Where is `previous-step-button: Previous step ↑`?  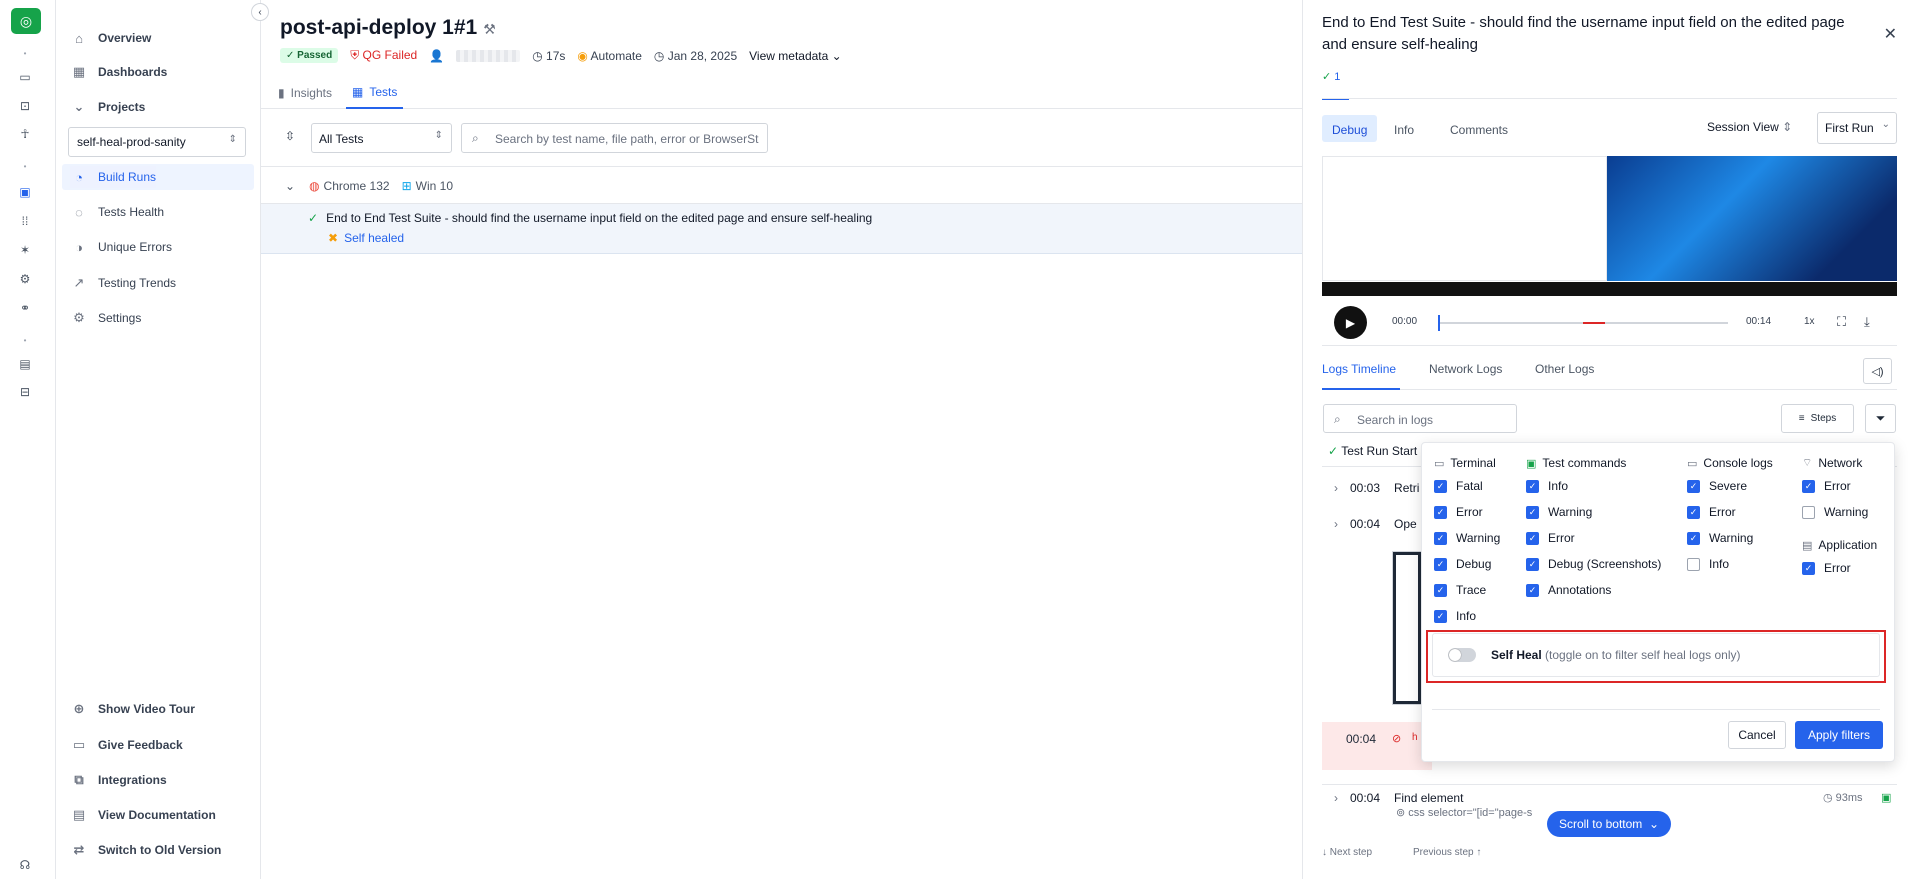 previous-step-button: Previous step ↑ is located at coordinates (1447, 852).